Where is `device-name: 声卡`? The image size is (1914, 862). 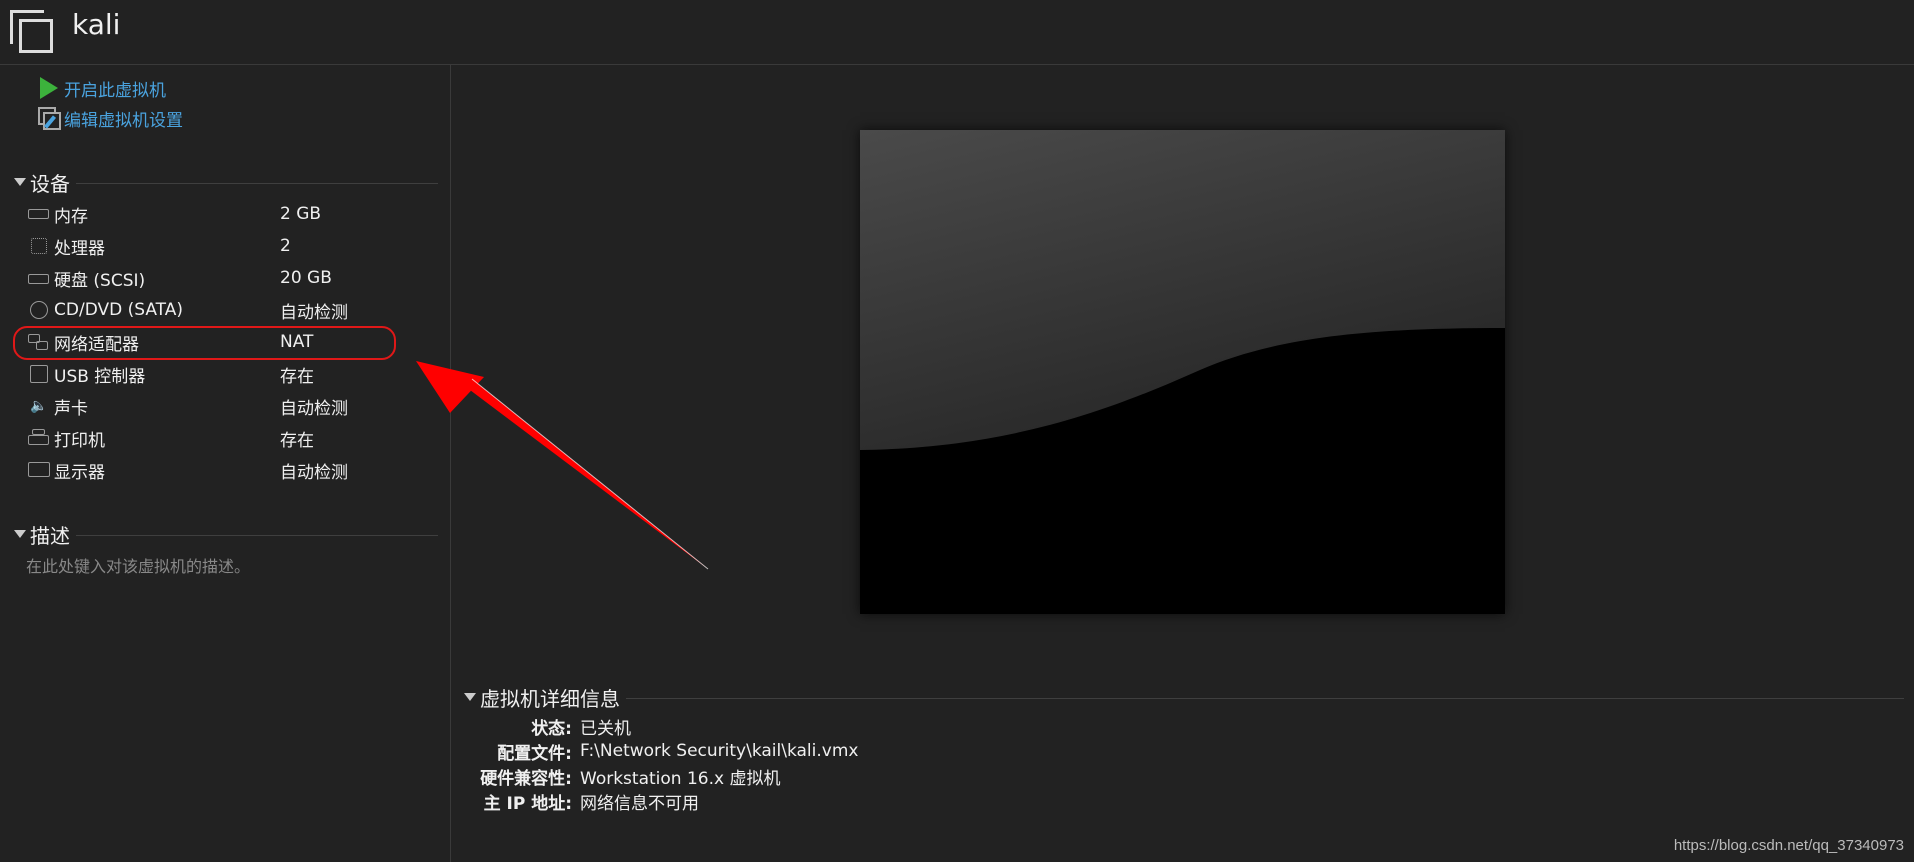
device-name: 声卡 is located at coordinates (71, 408).